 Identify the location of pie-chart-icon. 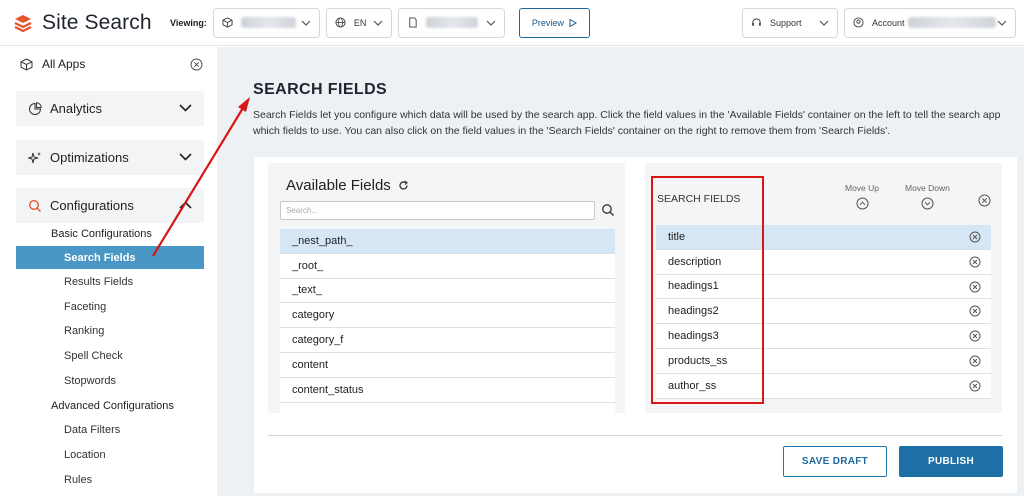
(35, 108).